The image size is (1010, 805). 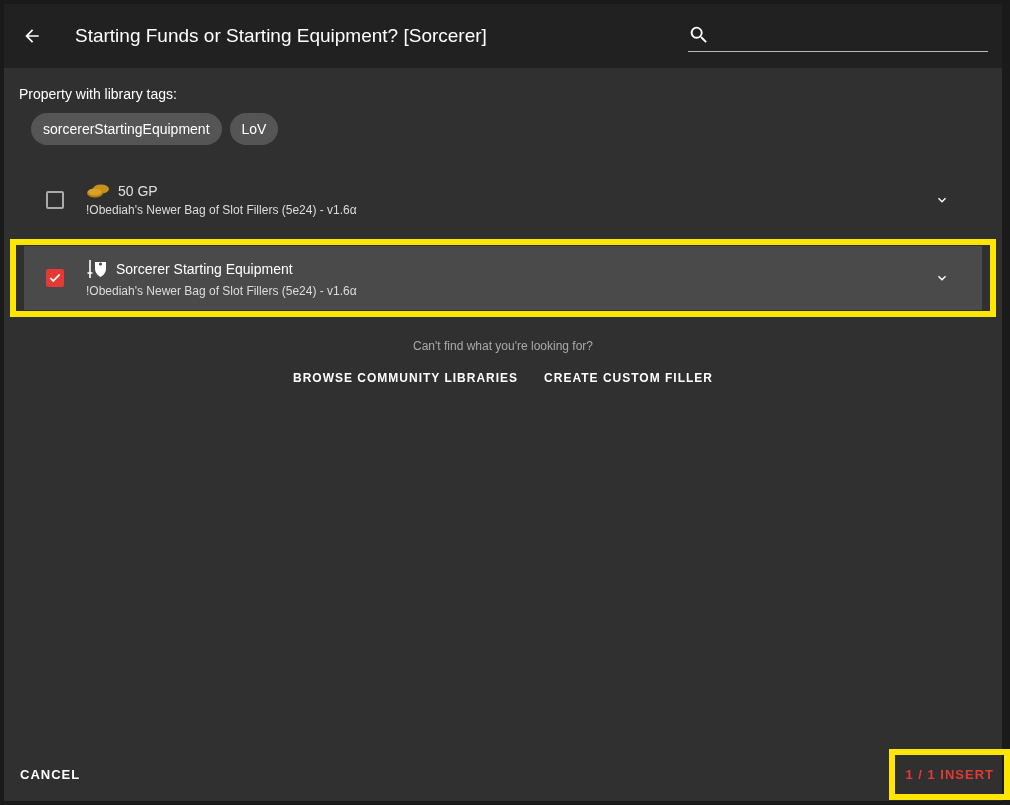 I want to click on list-item: 50 GP !Obediah's Newer Bag of Slot Fillers (5e24) - v1.6α, so click(x=503, y=200).